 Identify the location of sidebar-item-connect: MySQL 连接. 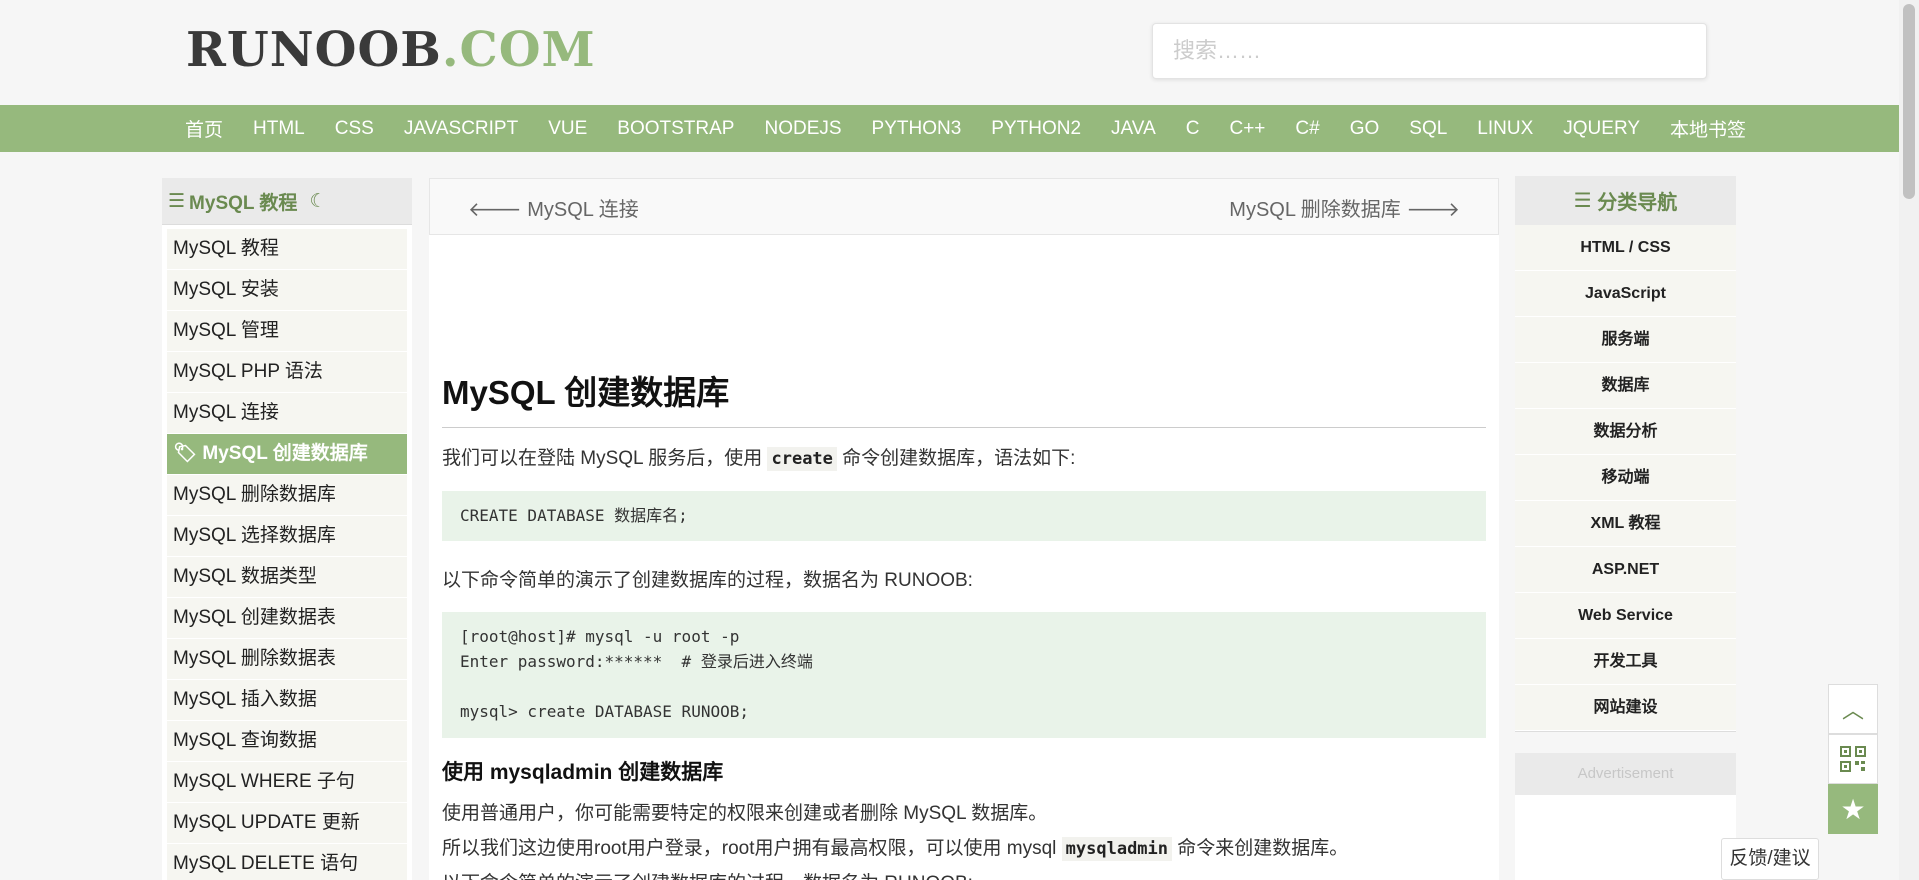
(287, 413).